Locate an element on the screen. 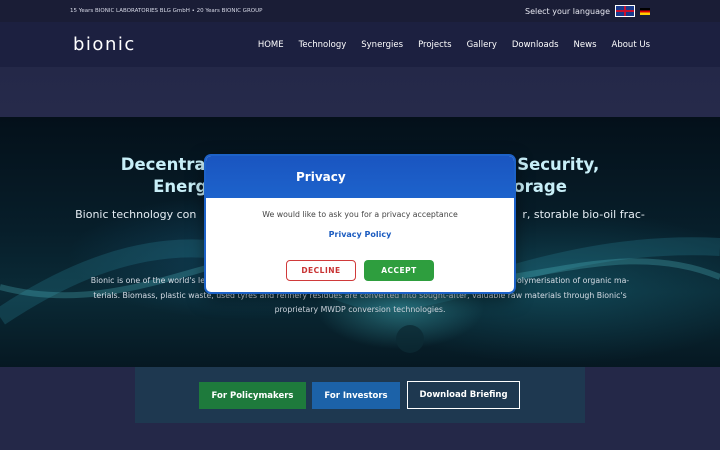  nav-news: News is located at coordinates (585, 45).